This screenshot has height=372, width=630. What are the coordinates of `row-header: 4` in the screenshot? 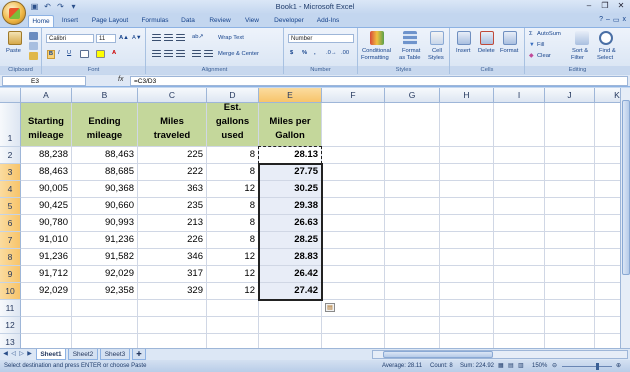 It's located at (10, 189).